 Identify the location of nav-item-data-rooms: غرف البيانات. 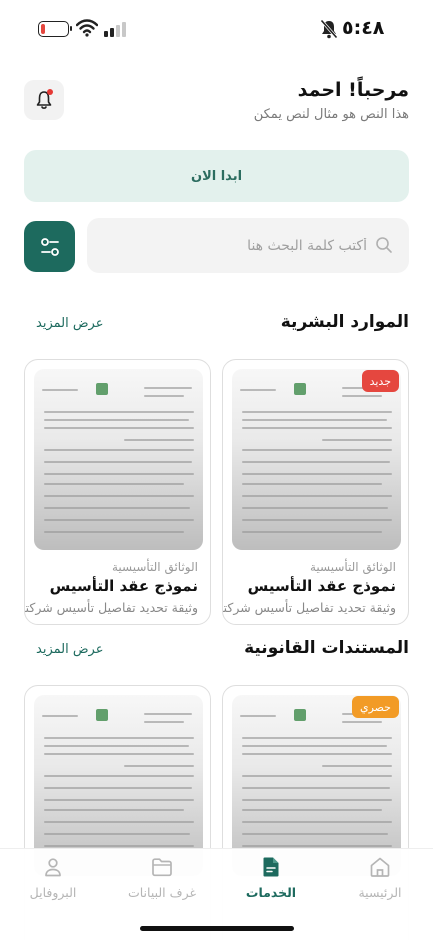
(162, 877).